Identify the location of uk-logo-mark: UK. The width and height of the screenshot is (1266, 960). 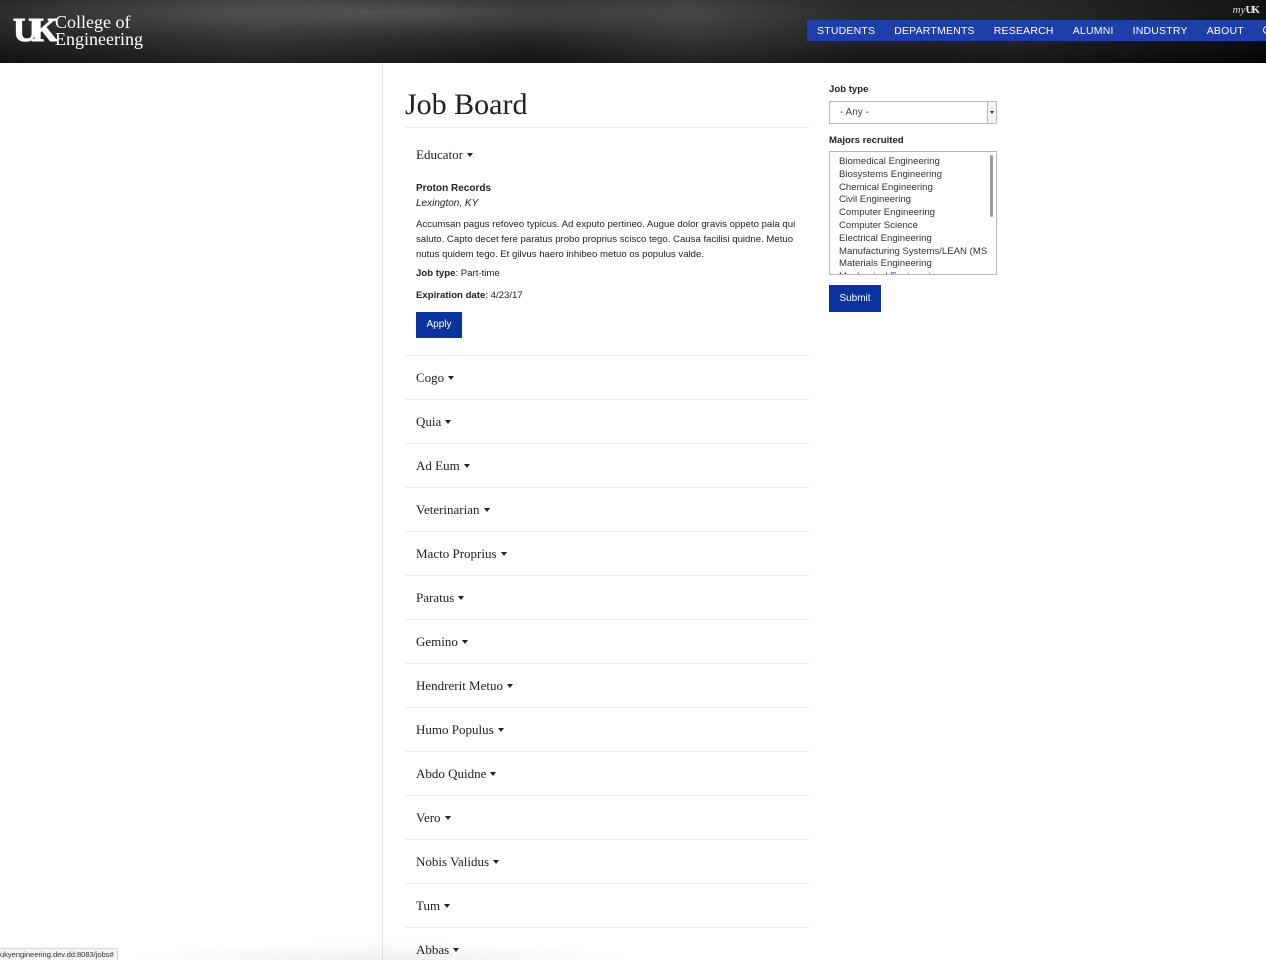
(36, 30).